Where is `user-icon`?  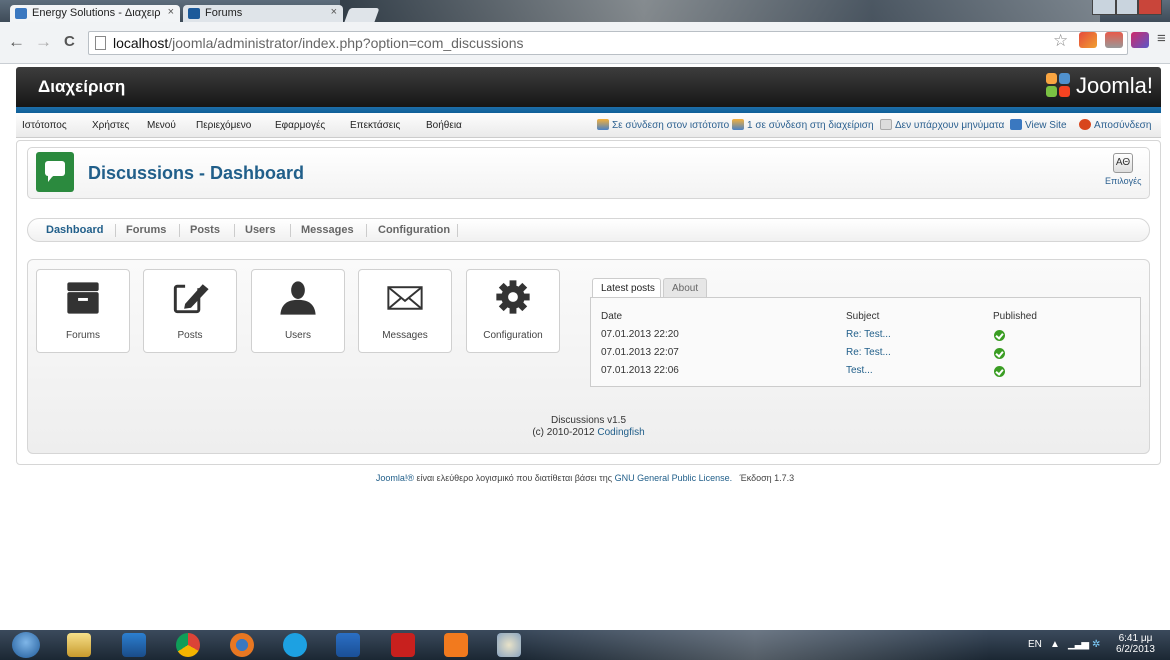 user-icon is located at coordinates (298, 298).